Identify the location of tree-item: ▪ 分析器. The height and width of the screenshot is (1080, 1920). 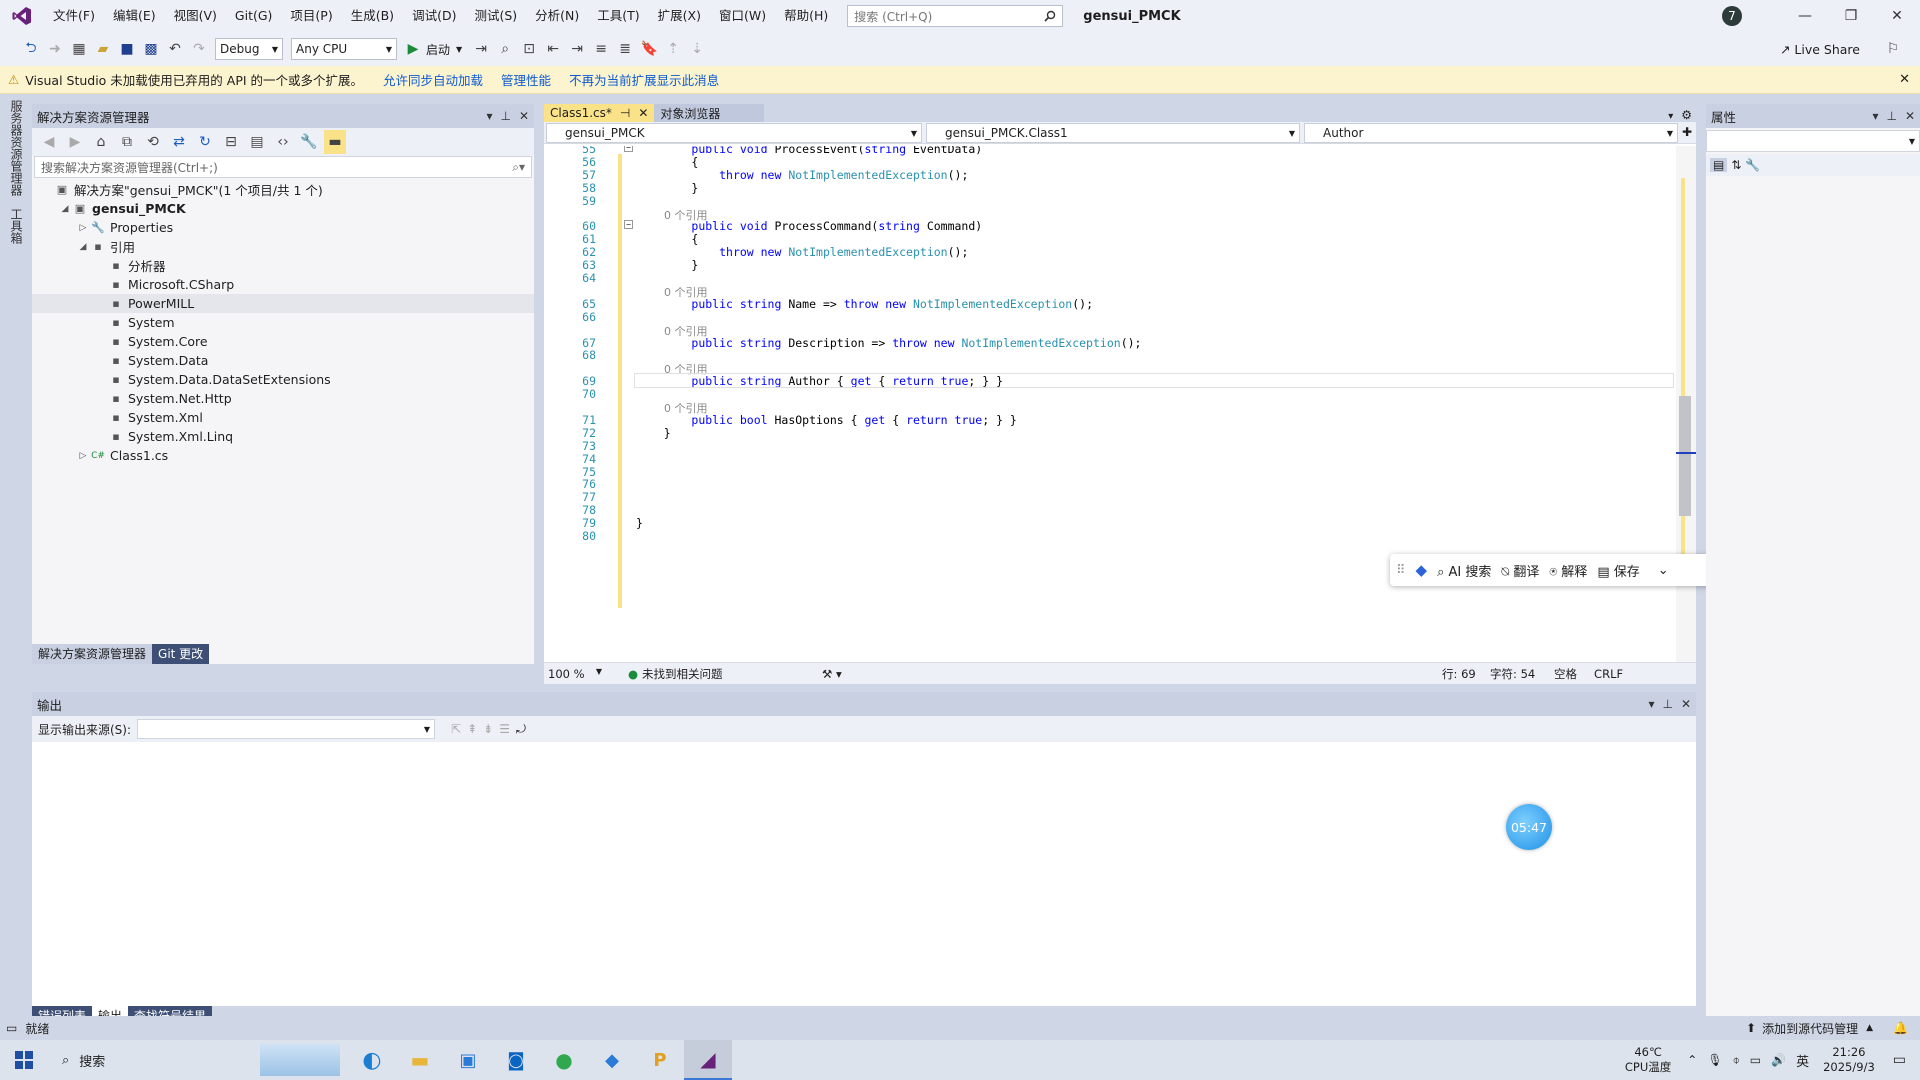
(283, 265).